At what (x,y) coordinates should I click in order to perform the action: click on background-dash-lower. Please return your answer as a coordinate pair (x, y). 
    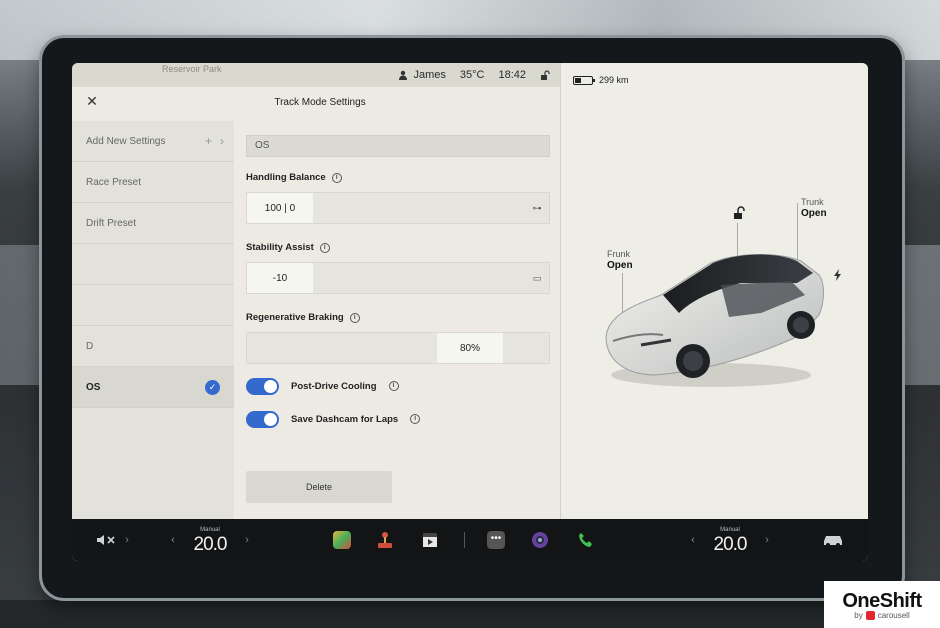
    Looking at the image, I should click on (470, 614).